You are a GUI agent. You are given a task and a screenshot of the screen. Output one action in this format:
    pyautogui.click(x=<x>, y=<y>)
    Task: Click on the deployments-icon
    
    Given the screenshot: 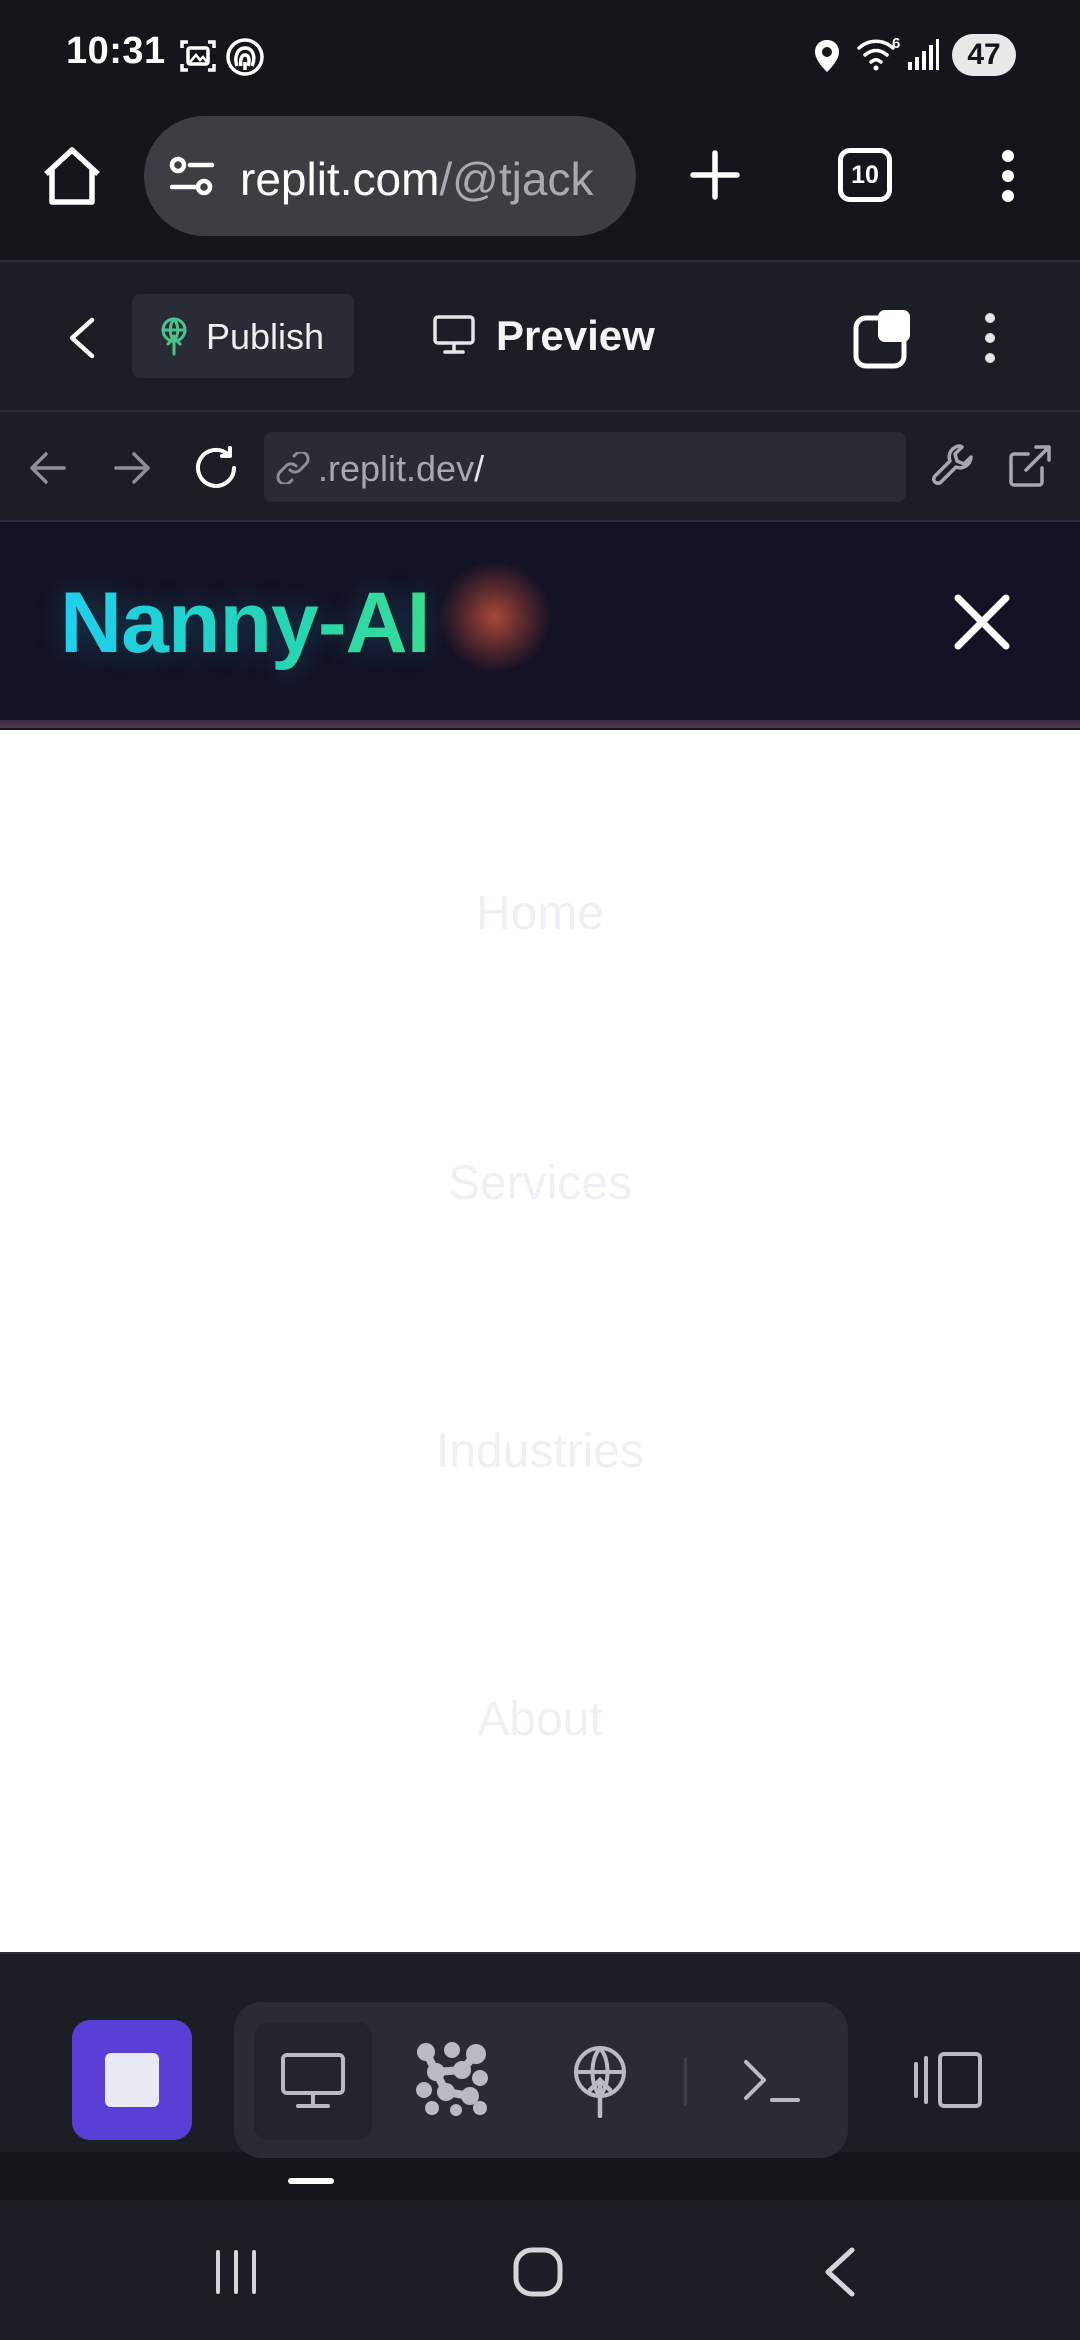 What is the action you would take?
    pyautogui.click(x=600, y=2082)
    